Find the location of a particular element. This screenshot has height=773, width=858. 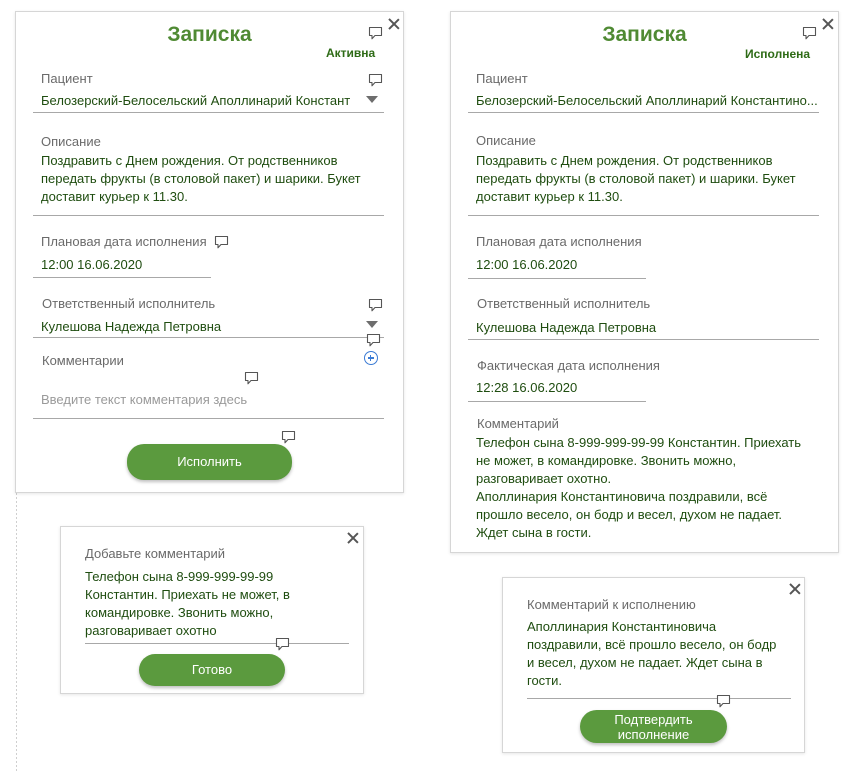

comment-line: Ждет сына в гости. is located at coordinates (534, 532).